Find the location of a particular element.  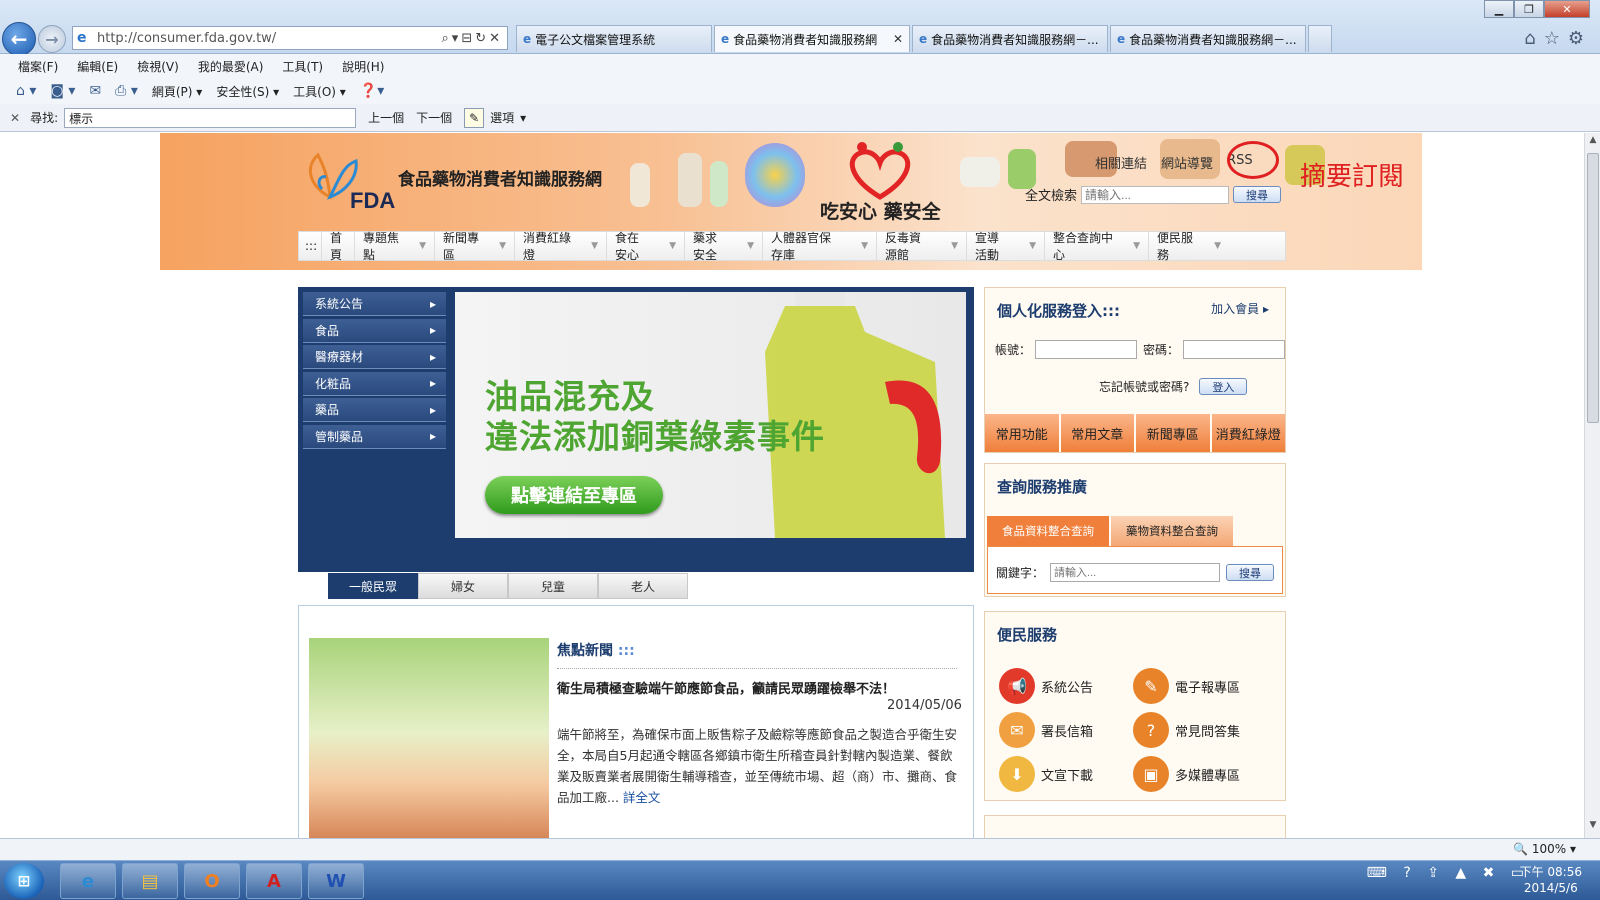

find-input: 標示 is located at coordinates (210, 117).